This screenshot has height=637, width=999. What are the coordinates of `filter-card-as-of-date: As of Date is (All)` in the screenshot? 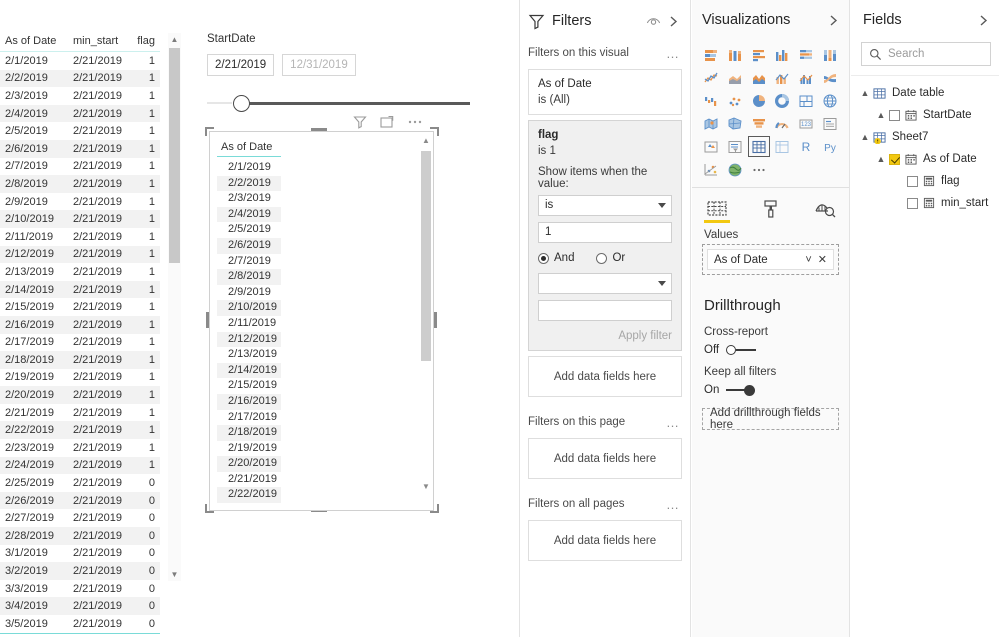 It's located at (605, 92).